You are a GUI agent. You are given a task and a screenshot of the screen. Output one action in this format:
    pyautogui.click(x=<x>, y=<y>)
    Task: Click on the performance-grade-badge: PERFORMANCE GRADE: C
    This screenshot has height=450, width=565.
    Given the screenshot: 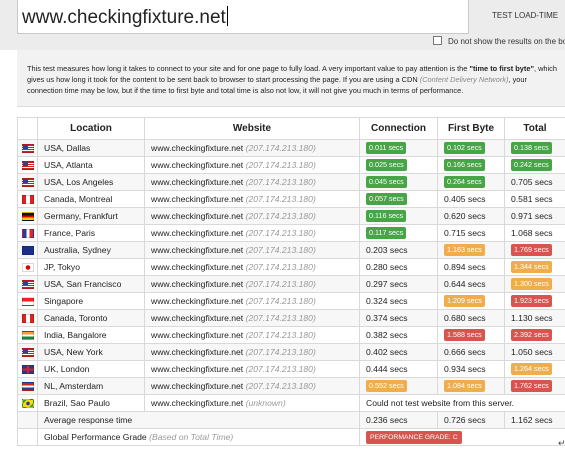 What is the action you would take?
    pyautogui.click(x=414, y=437)
    